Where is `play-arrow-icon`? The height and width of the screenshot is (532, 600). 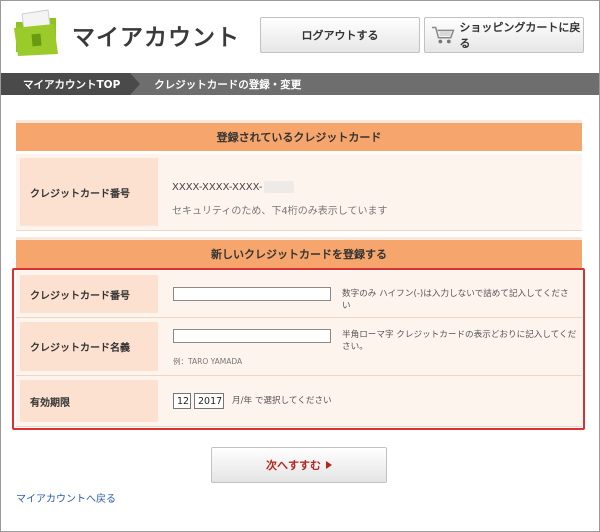 play-arrow-icon is located at coordinates (329, 465).